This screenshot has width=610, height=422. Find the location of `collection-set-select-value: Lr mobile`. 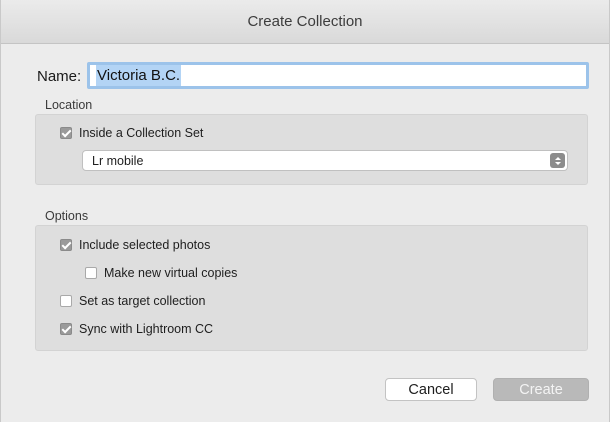

collection-set-select-value: Lr mobile is located at coordinates (118, 160).